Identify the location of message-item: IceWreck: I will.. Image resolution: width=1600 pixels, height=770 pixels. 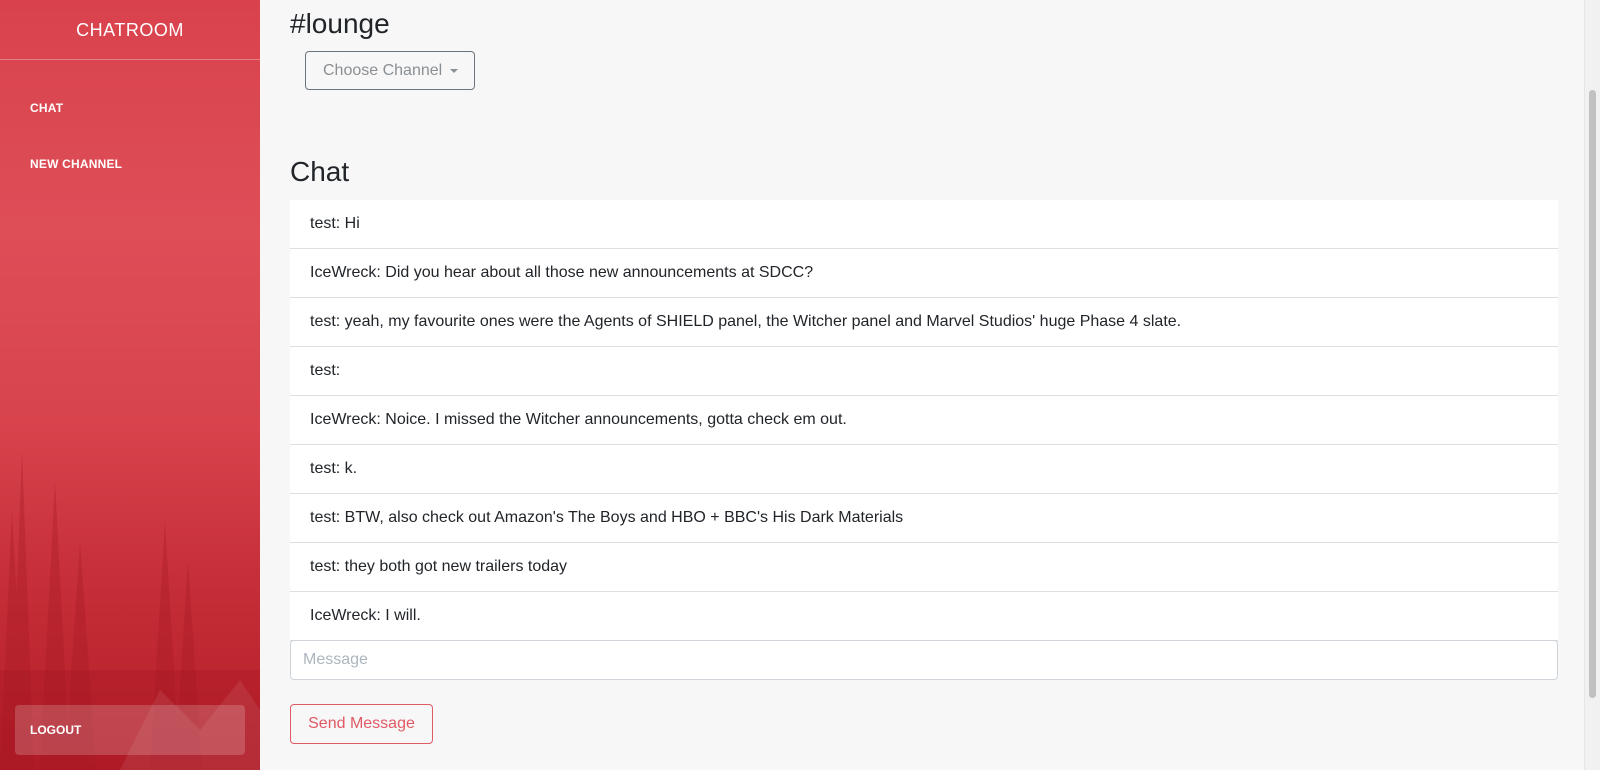
(924, 616).